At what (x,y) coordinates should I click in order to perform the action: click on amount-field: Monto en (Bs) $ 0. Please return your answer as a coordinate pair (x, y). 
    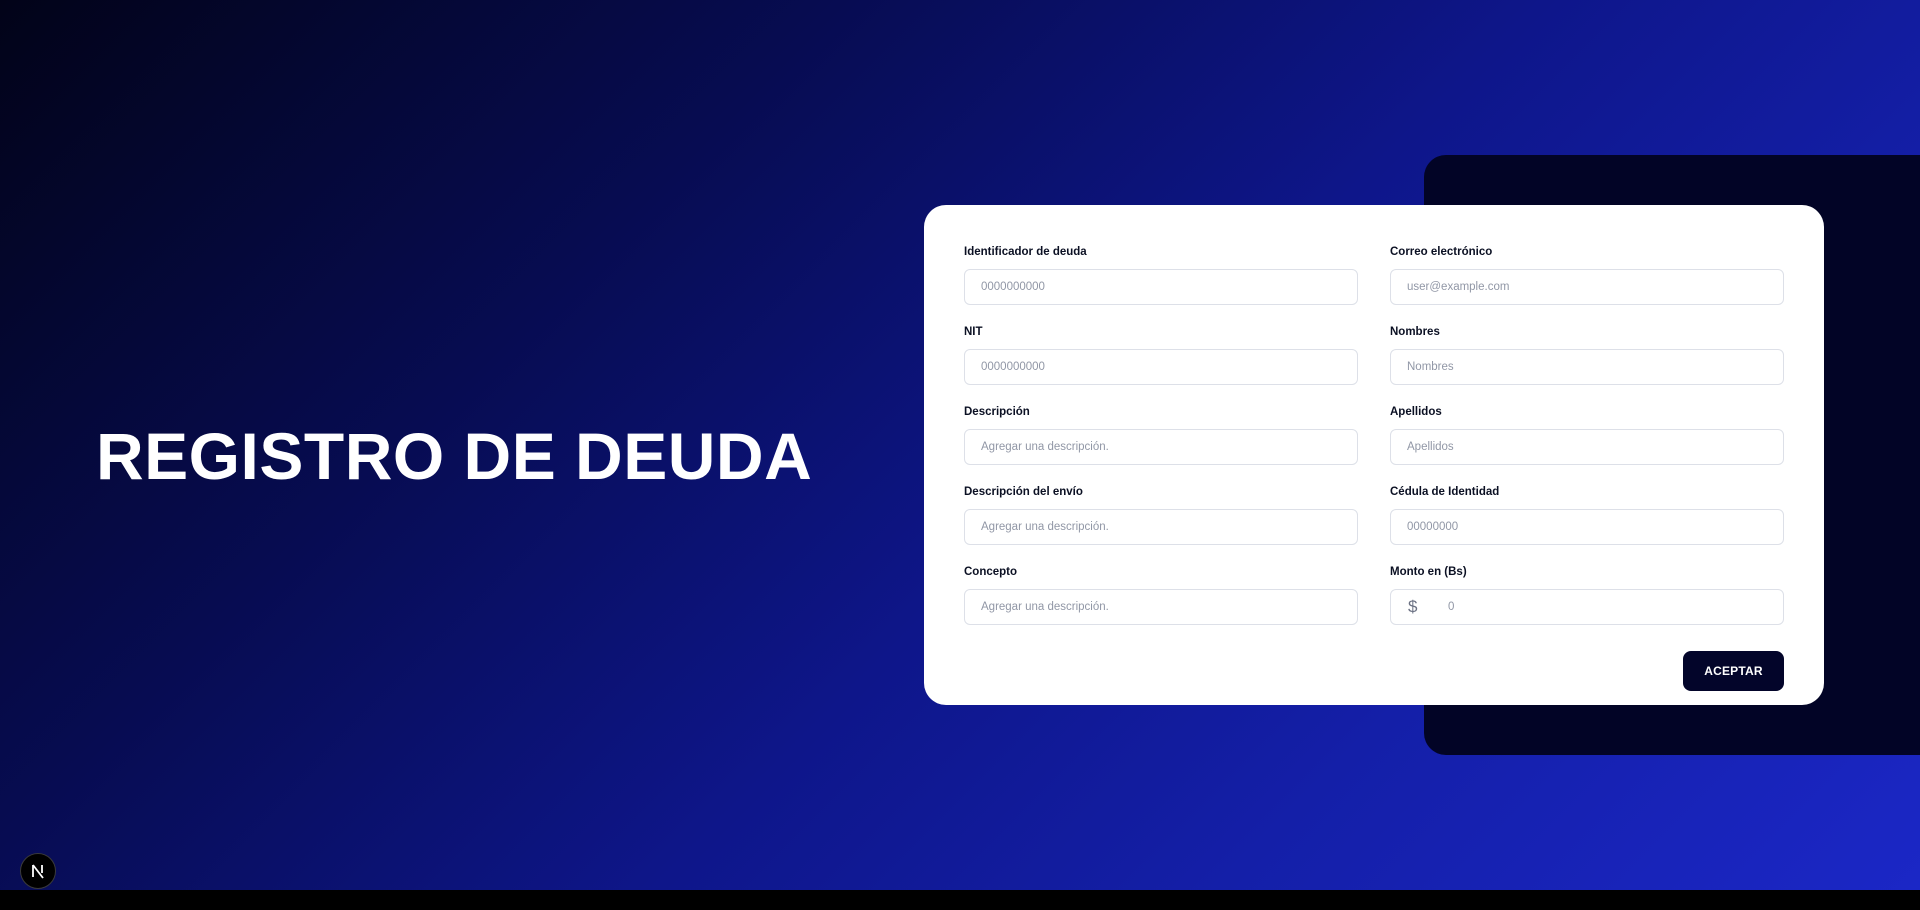
    Looking at the image, I should click on (1587, 595).